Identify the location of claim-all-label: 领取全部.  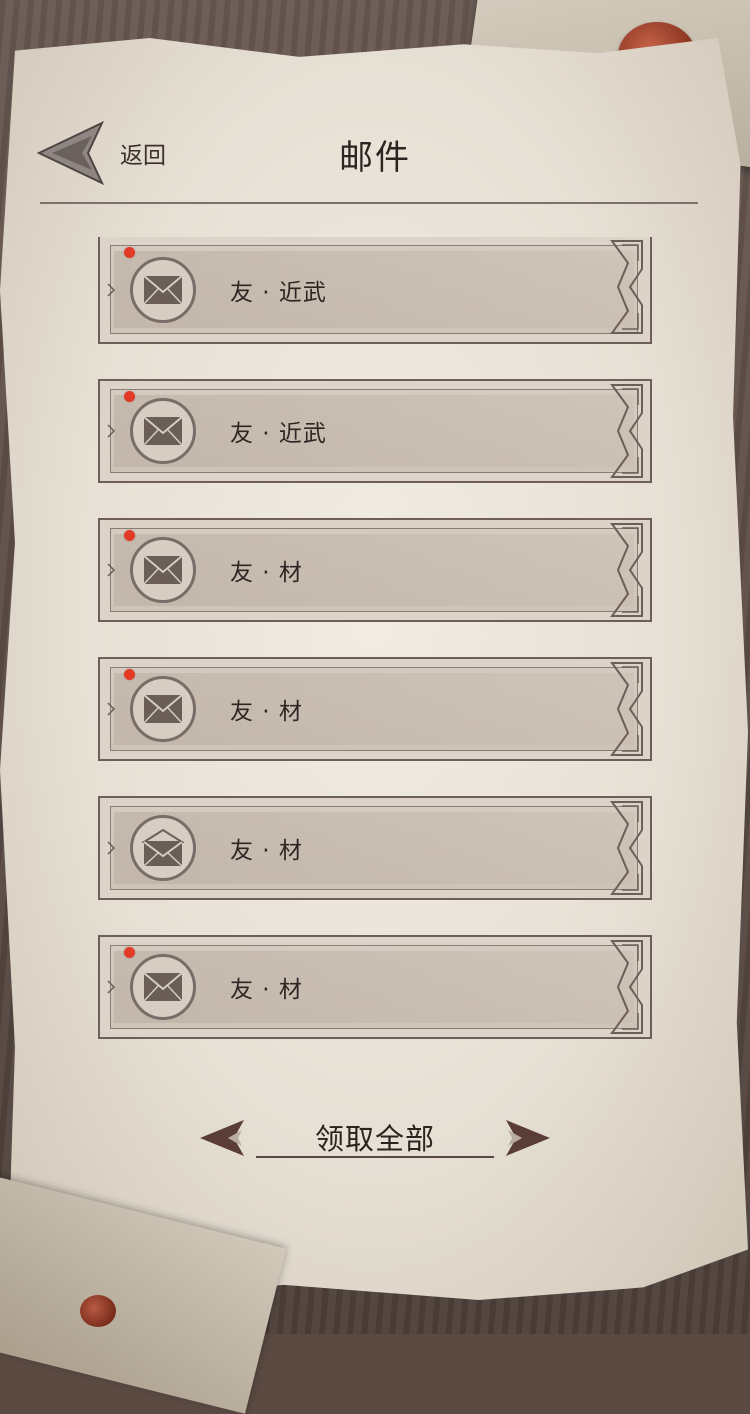
(374, 1139).